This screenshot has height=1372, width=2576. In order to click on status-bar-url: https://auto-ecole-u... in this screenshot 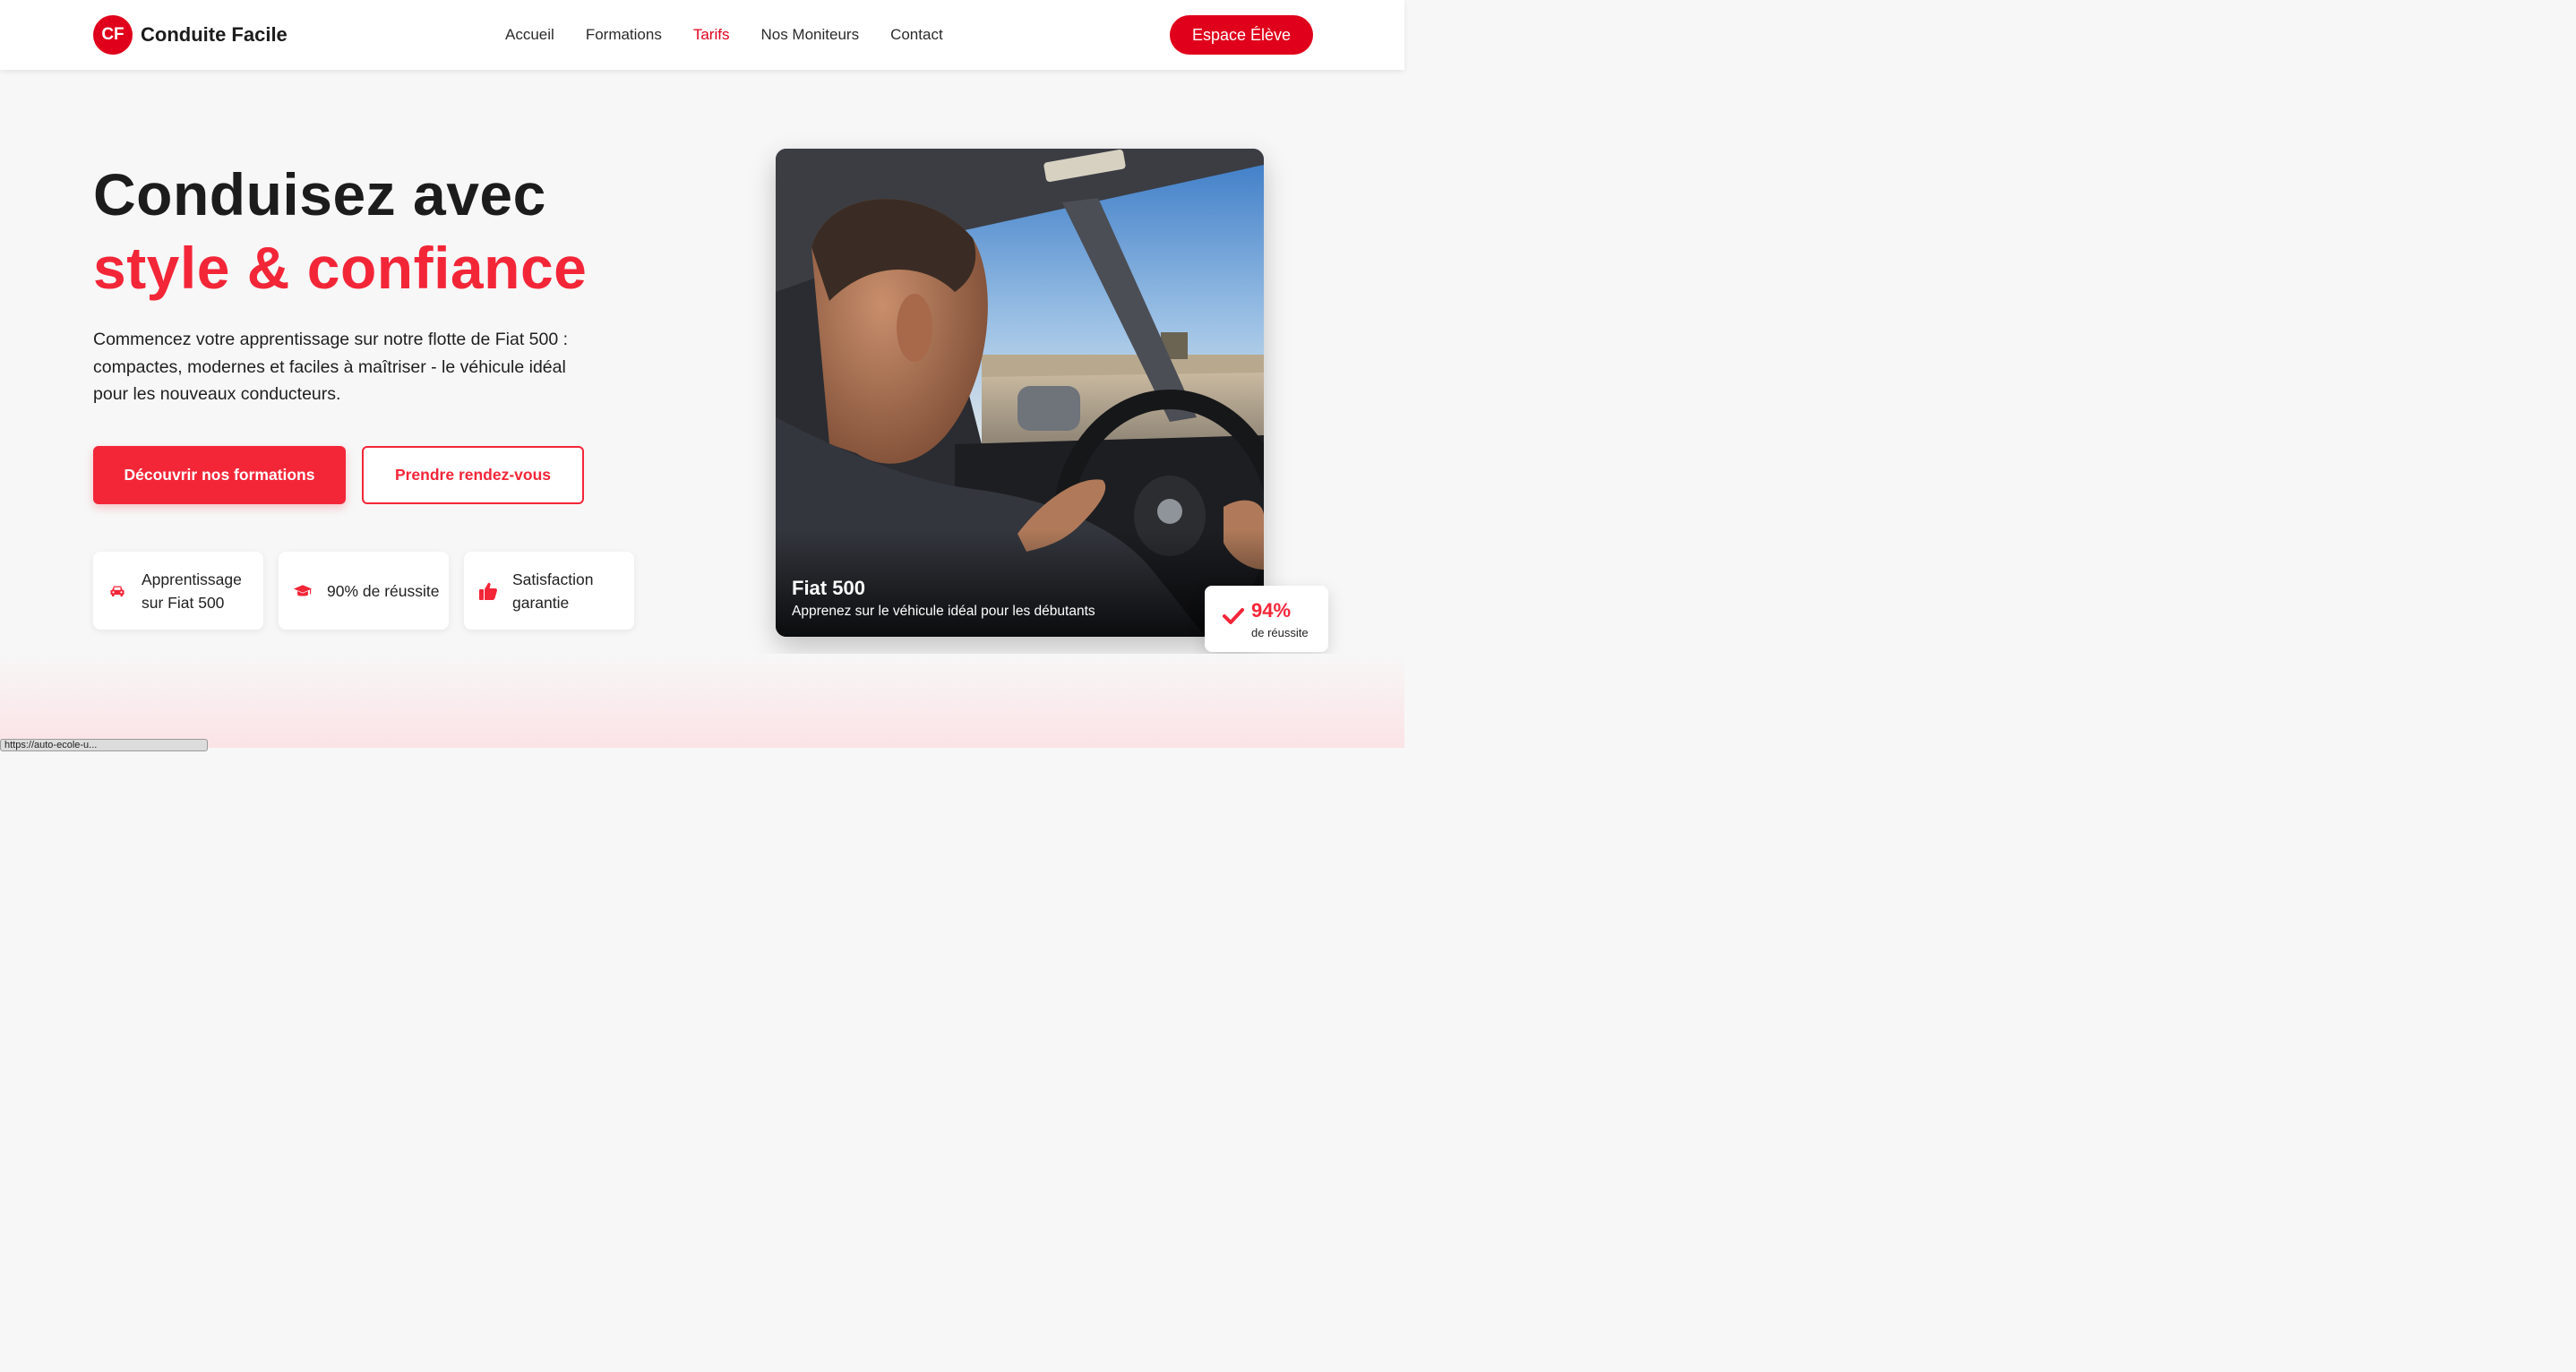, I will do `click(104, 745)`.